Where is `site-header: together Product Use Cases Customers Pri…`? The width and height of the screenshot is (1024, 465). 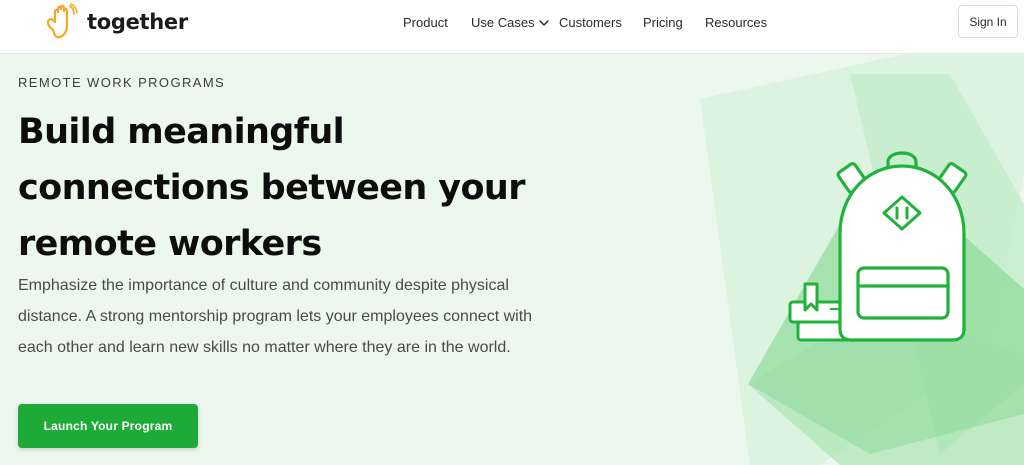
site-header: together Product Use Cases Customers Pri… is located at coordinates (512, 27).